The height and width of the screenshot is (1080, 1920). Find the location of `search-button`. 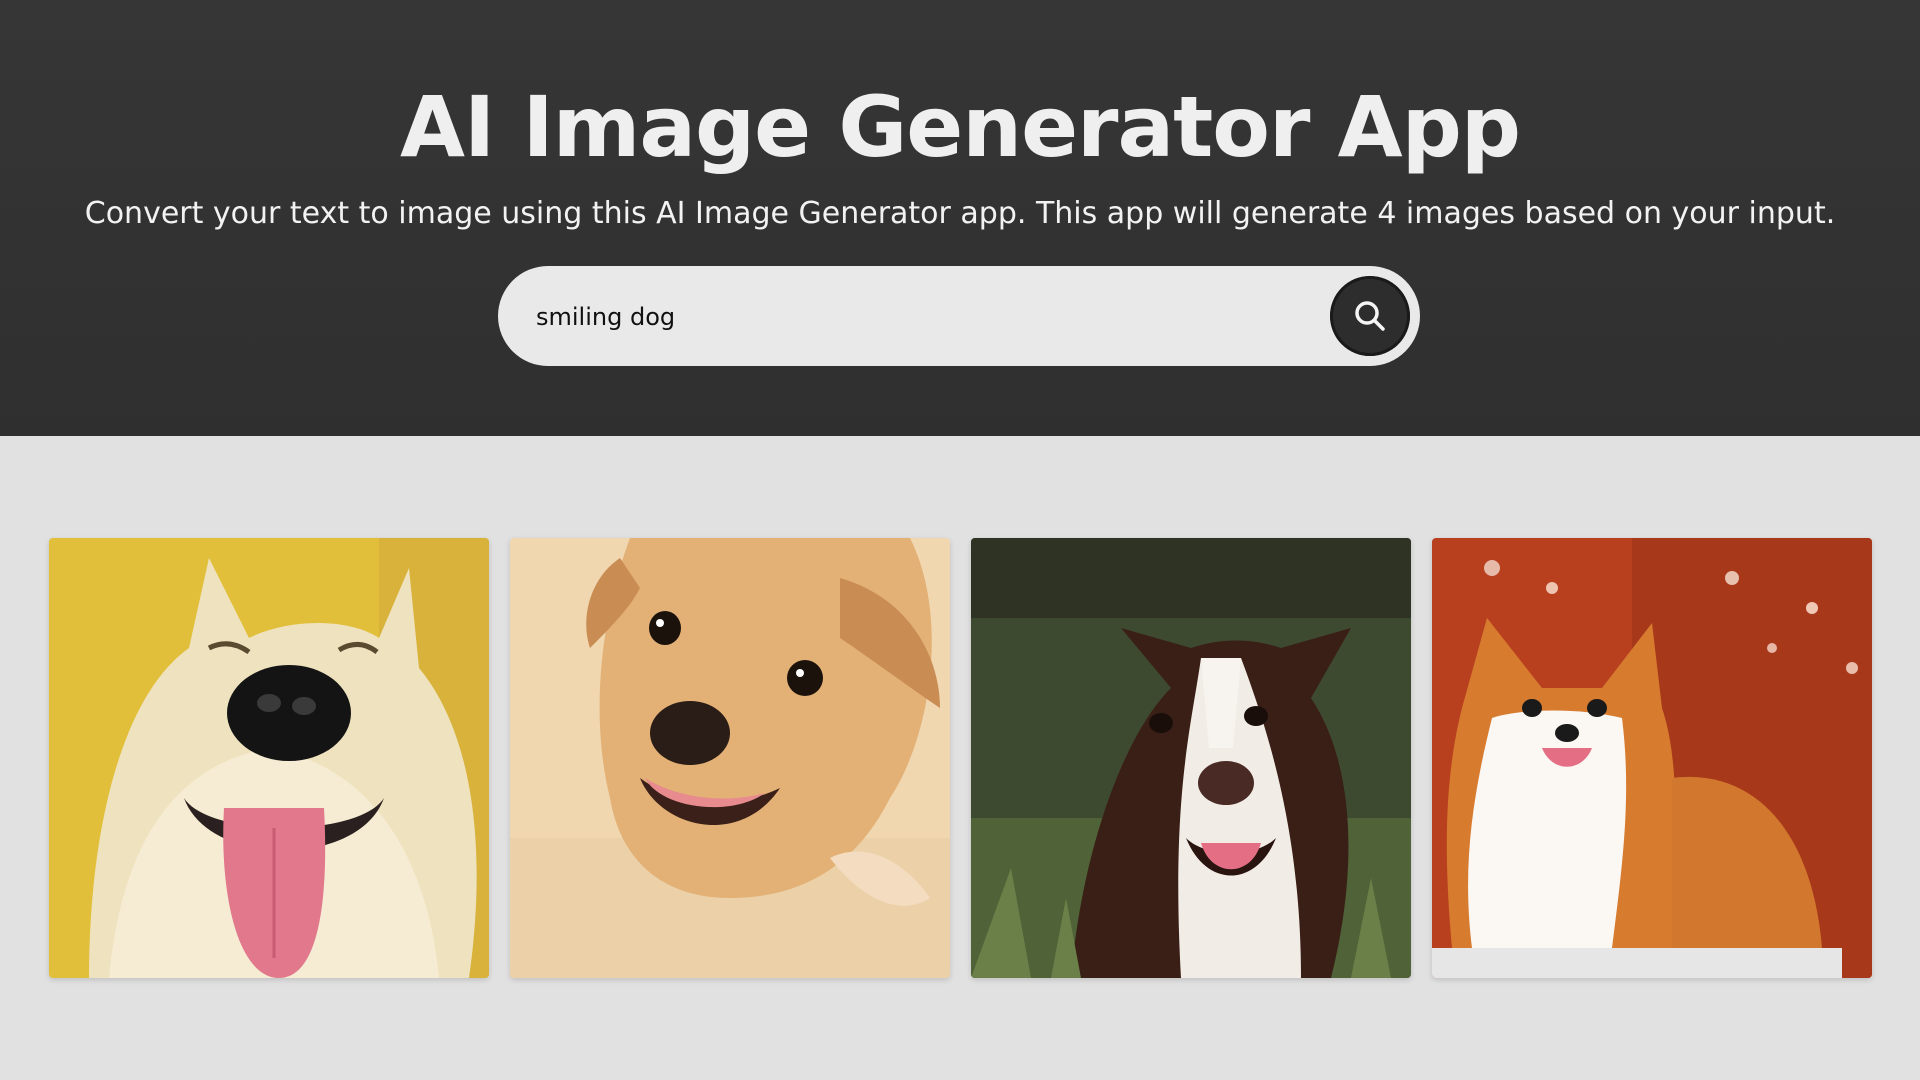

search-button is located at coordinates (1370, 316).